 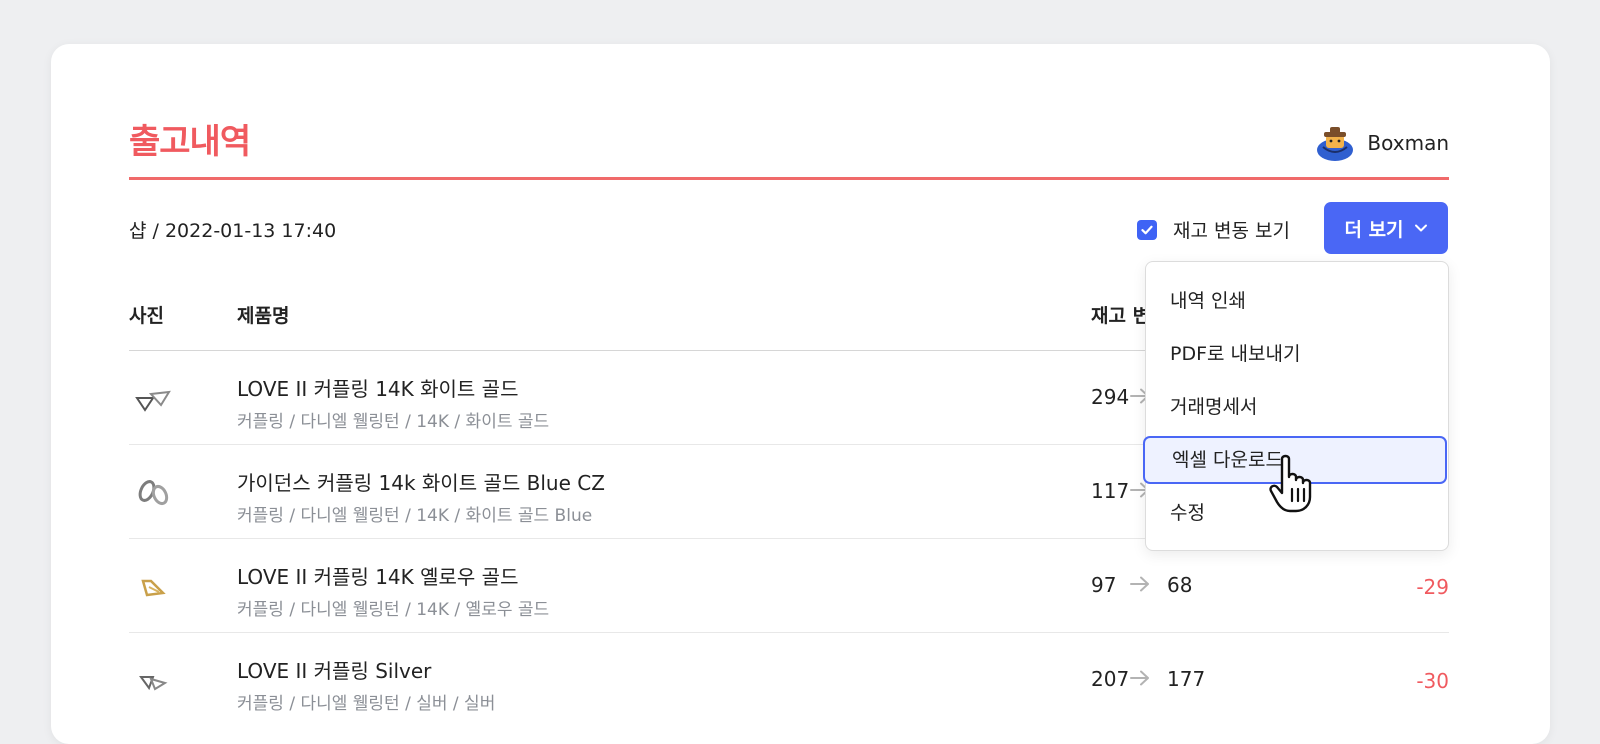 What do you see at coordinates (1297, 407) in the screenshot?
I see `menu-item-statement: 거래명세서` at bounding box center [1297, 407].